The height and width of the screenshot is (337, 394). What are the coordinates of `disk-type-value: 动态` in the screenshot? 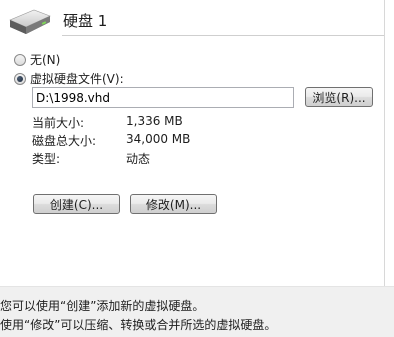 It's located at (138, 159).